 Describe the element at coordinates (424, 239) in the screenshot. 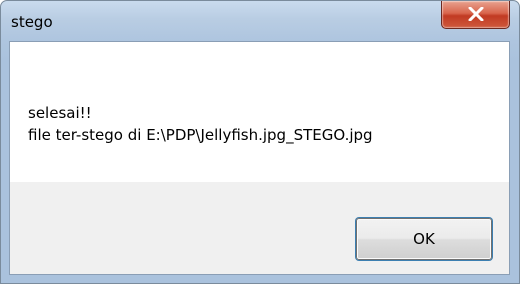

I see `ok-button: OK` at that location.